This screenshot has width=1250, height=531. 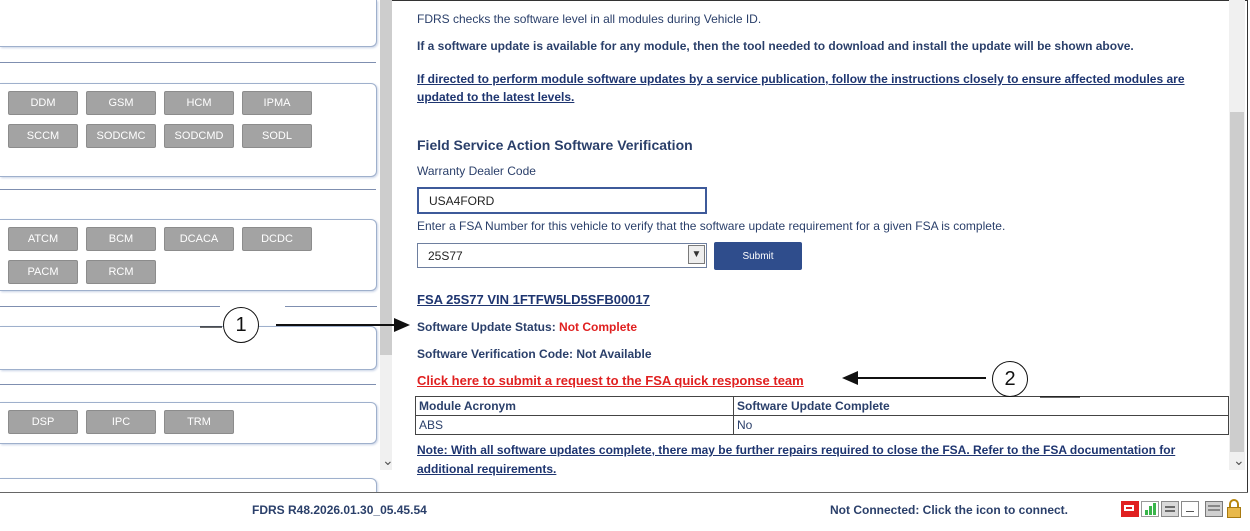 I want to click on module-button-sccm: SCCM, so click(x=43, y=136).